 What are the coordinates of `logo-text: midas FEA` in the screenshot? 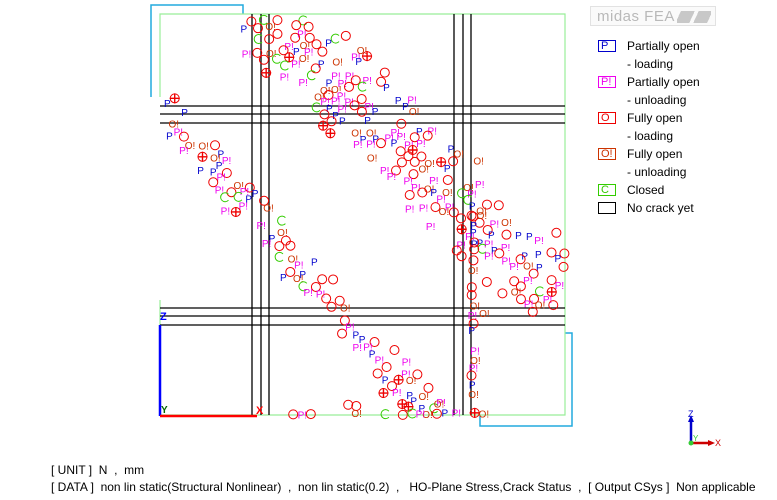 It's located at (636, 16).